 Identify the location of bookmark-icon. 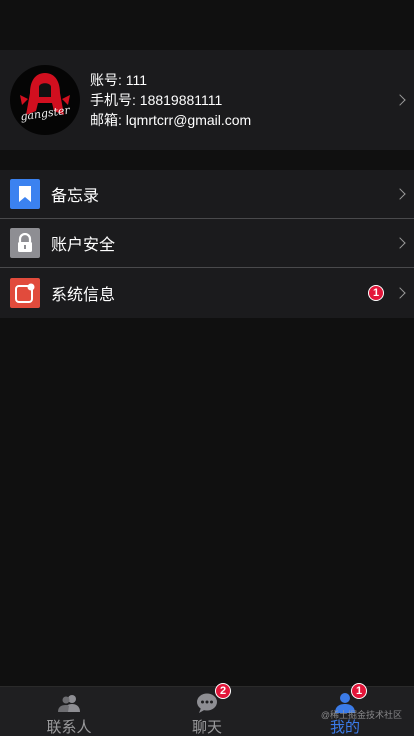
(25, 194).